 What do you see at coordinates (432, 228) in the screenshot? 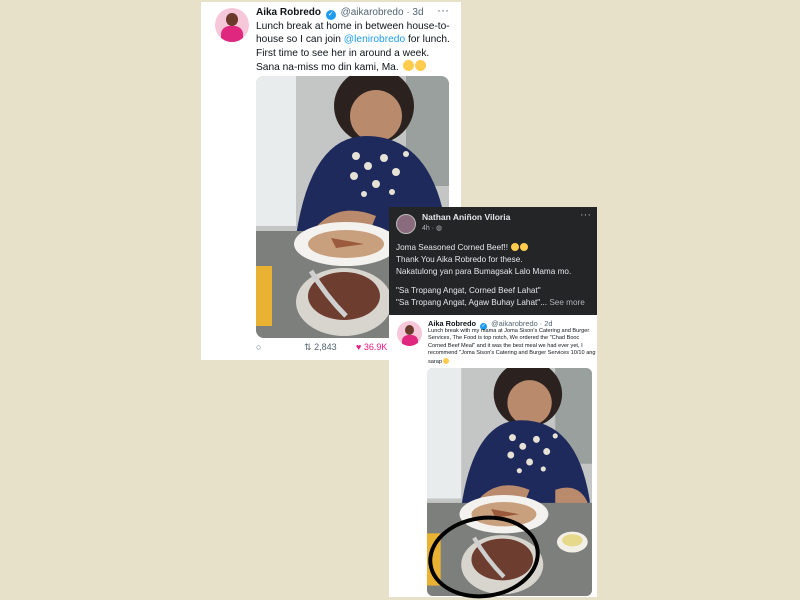
I see `post-timestamp: 4h · ◍` at bounding box center [432, 228].